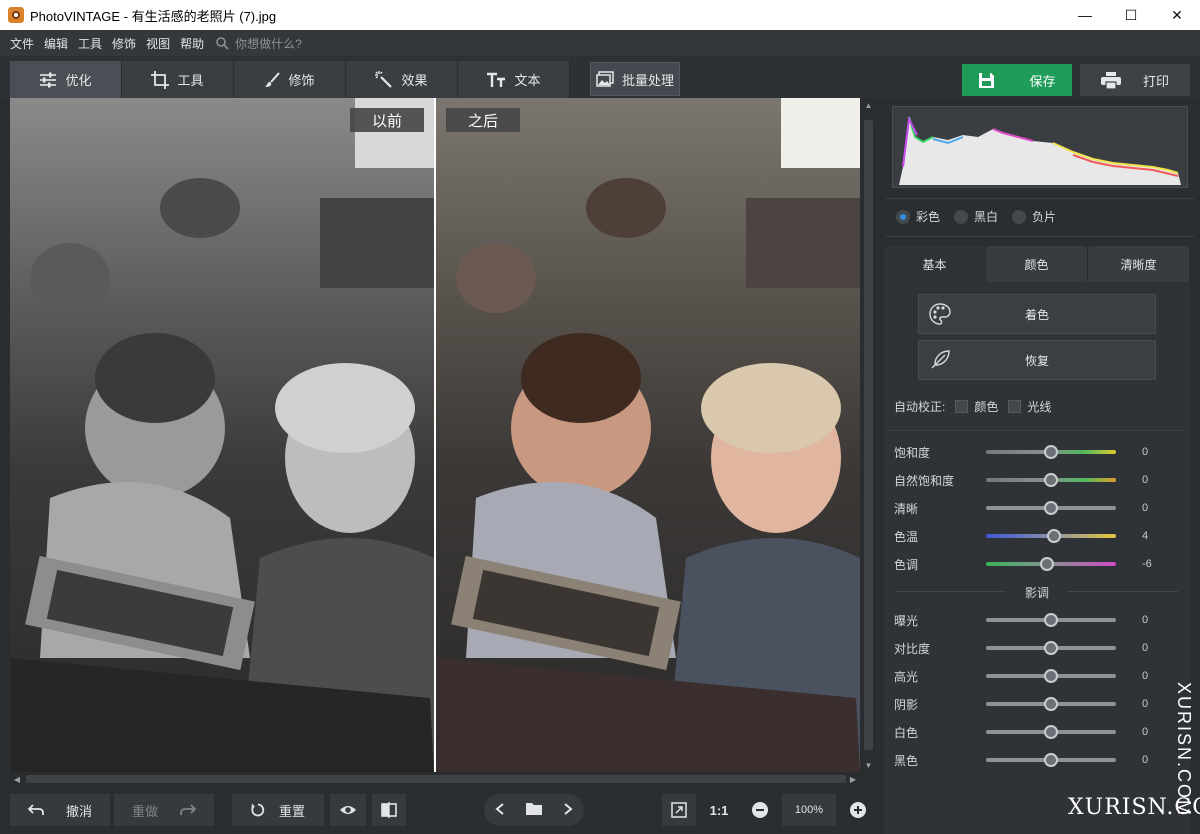  What do you see at coordinates (90, 43) in the screenshot?
I see `menu-tools: 工具` at bounding box center [90, 43].